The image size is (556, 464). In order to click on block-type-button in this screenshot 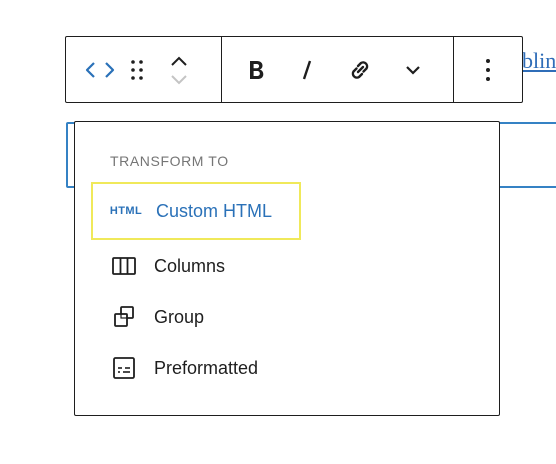, I will do `click(100, 70)`.